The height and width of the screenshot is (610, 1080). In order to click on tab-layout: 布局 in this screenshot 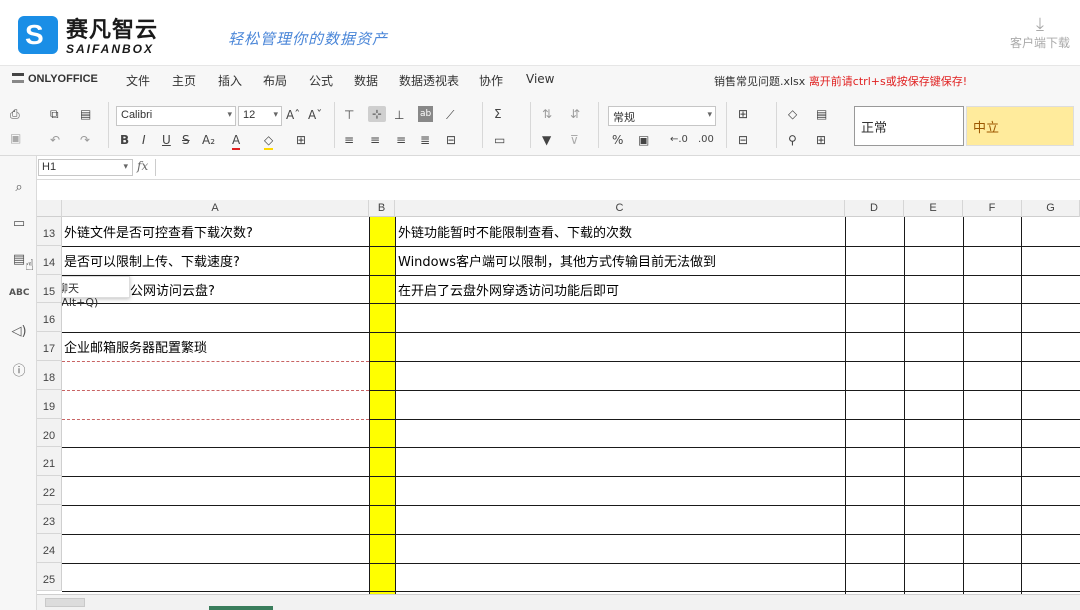, I will do `click(275, 80)`.